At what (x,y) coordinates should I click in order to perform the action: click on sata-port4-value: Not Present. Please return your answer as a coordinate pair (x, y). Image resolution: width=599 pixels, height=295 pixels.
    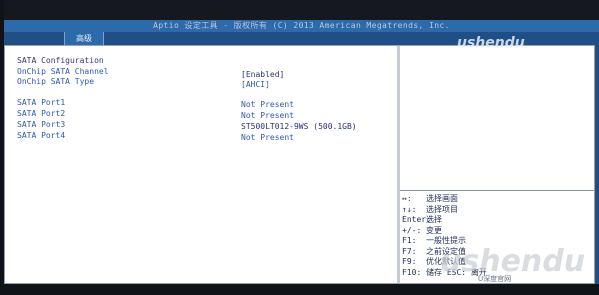
    Looking at the image, I should click on (267, 137).